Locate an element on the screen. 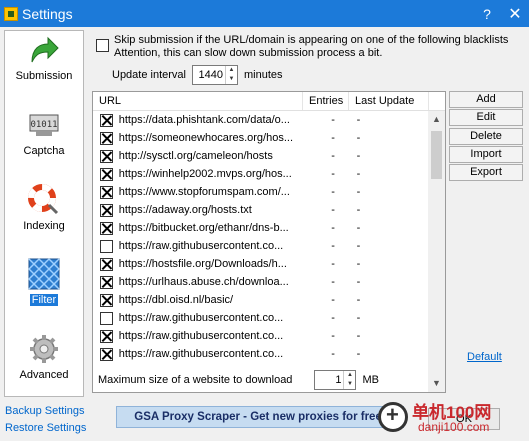 This screenshot has height=441, width=529. close-button: ✕ is located at coordinates (515, 13).